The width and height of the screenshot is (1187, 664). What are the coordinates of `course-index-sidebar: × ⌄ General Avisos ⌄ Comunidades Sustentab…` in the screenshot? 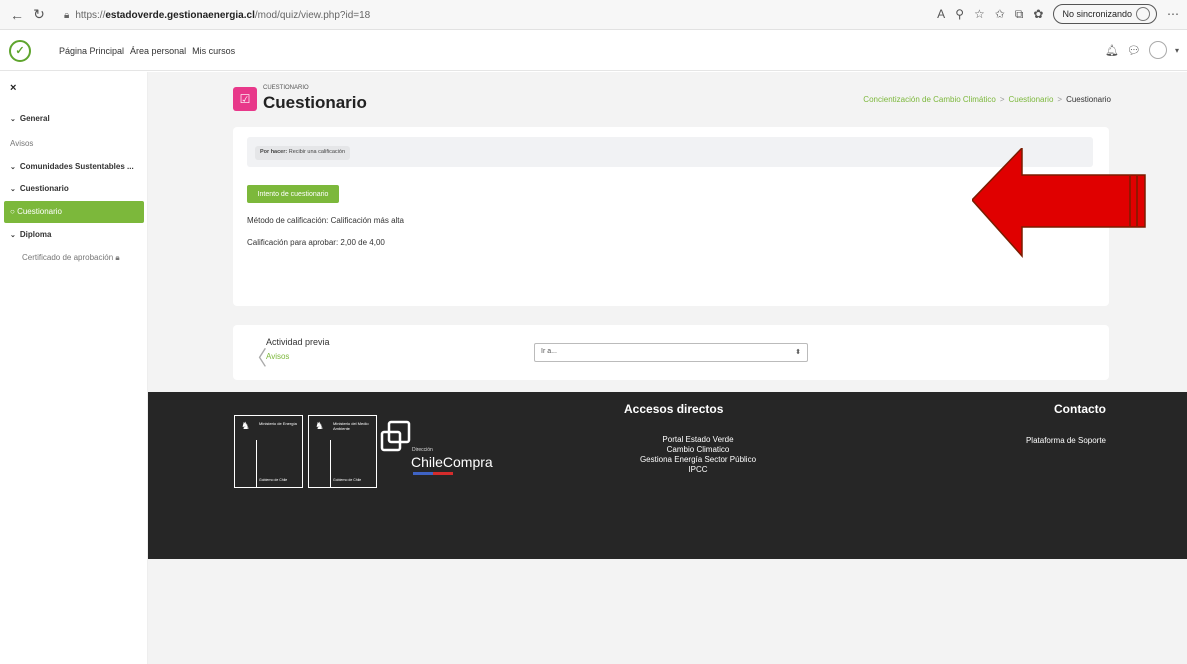 It's located at (74, 368).